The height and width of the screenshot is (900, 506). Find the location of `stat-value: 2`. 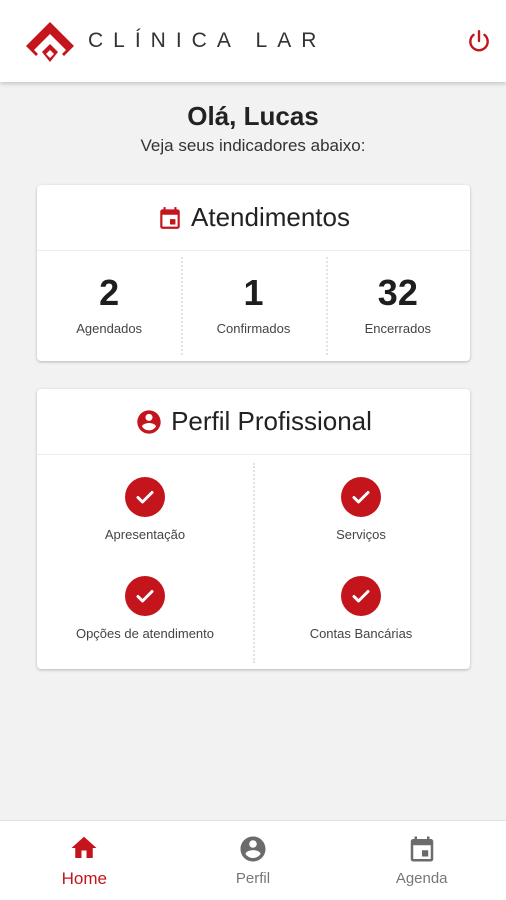

stat-value: 2 is located at coordinates (109, 292).